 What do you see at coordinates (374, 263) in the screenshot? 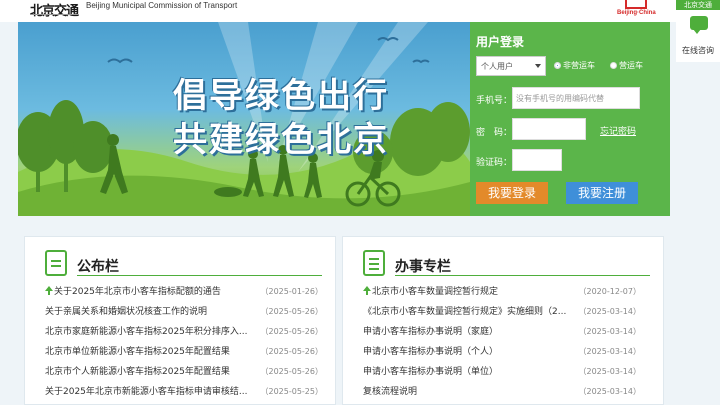
I see `document-list-icon` at bounding box center [374, 263].